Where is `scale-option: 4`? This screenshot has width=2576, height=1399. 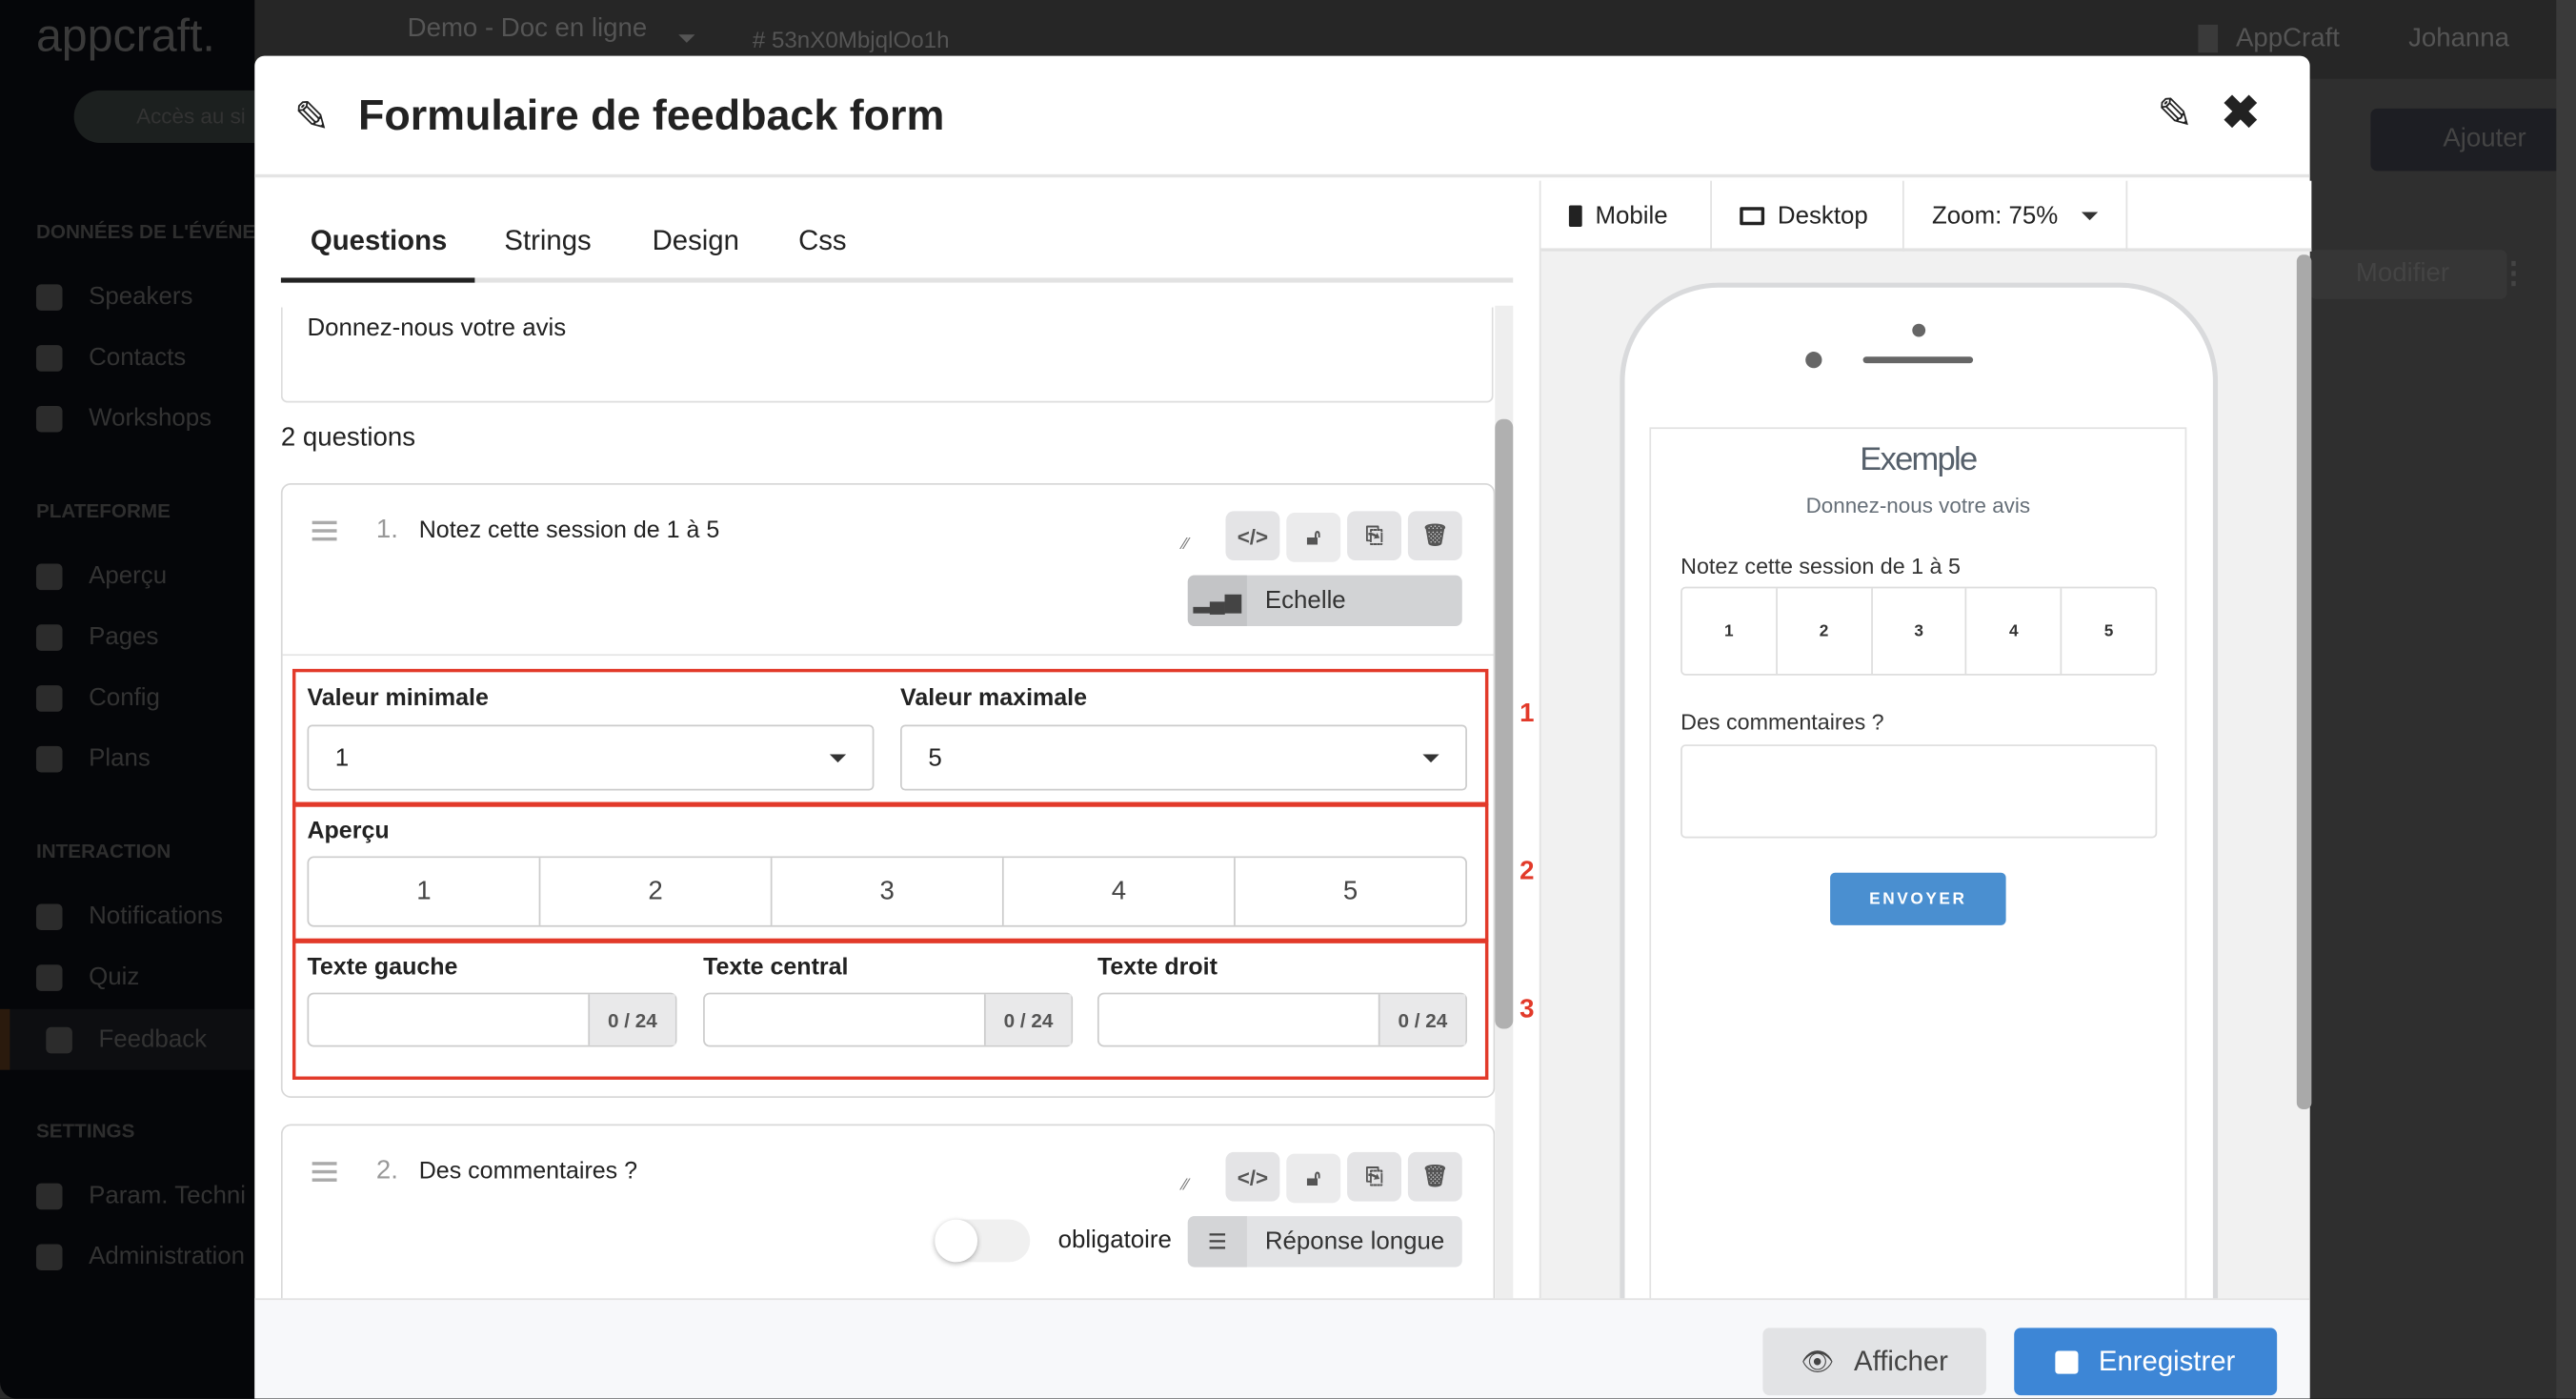
scale-option: 4 is located at coordinates (1120, 892).